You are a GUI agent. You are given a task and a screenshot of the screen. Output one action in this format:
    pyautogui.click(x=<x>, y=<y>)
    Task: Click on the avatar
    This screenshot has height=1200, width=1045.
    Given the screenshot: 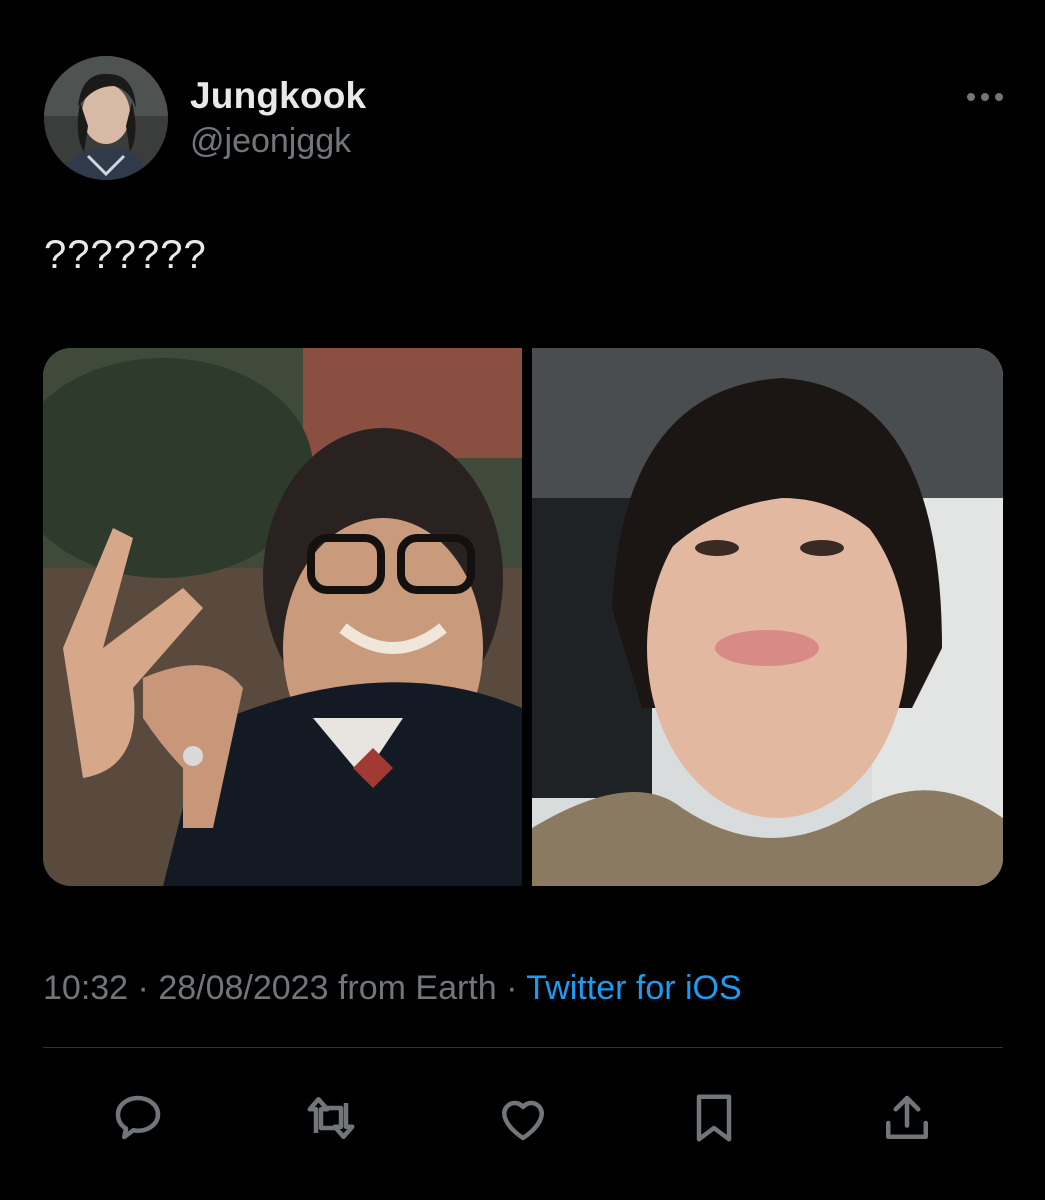 What is the action you would take?
    pyautogui.click(x=106, y=118)
    